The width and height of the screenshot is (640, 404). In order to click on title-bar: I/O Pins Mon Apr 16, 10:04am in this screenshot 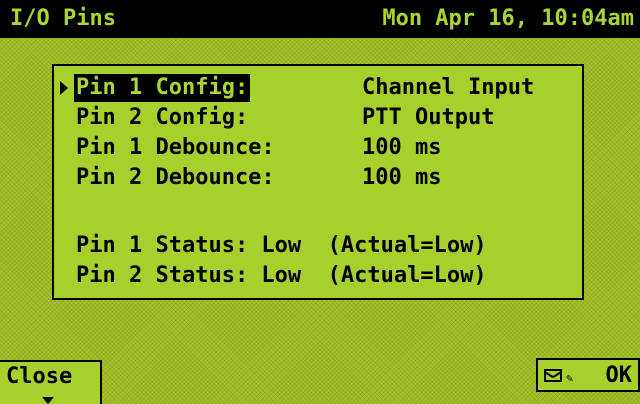, I will do `click(320, 19)`.